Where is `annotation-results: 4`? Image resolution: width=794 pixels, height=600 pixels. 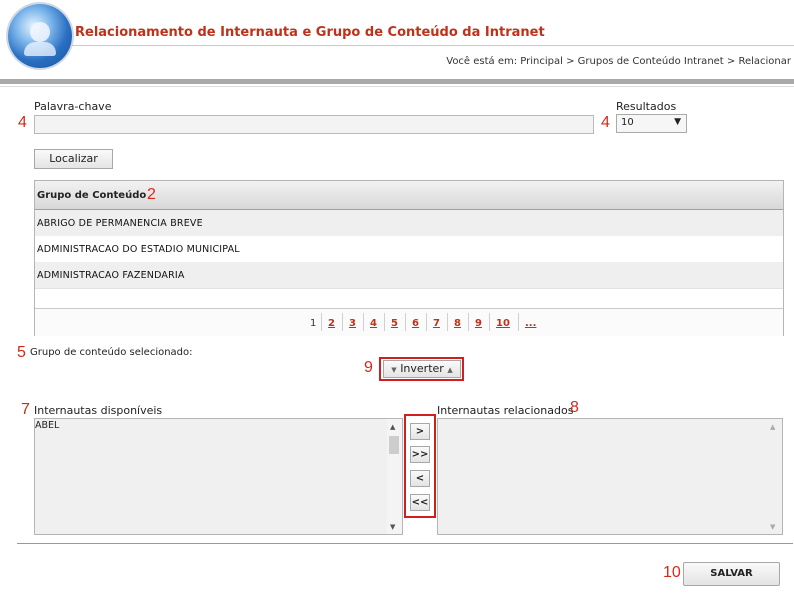
annotation-results: 4 is located at coordinates (605, 122).